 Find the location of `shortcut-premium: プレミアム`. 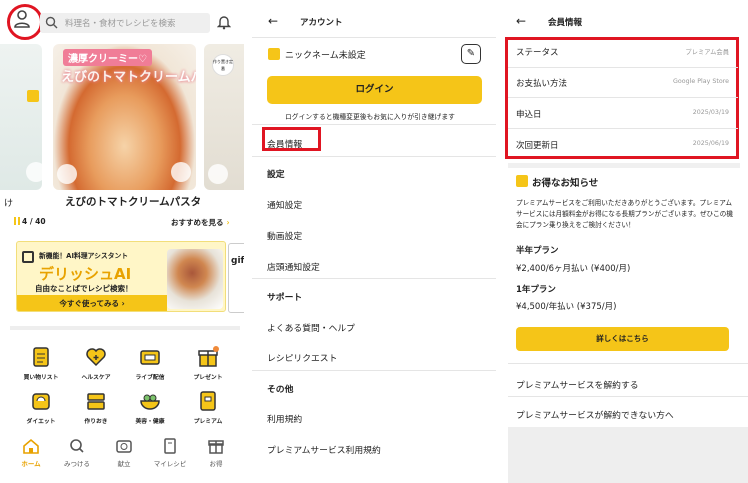

shortcut-premium: プレミアム is located at coordinates (208, 407).